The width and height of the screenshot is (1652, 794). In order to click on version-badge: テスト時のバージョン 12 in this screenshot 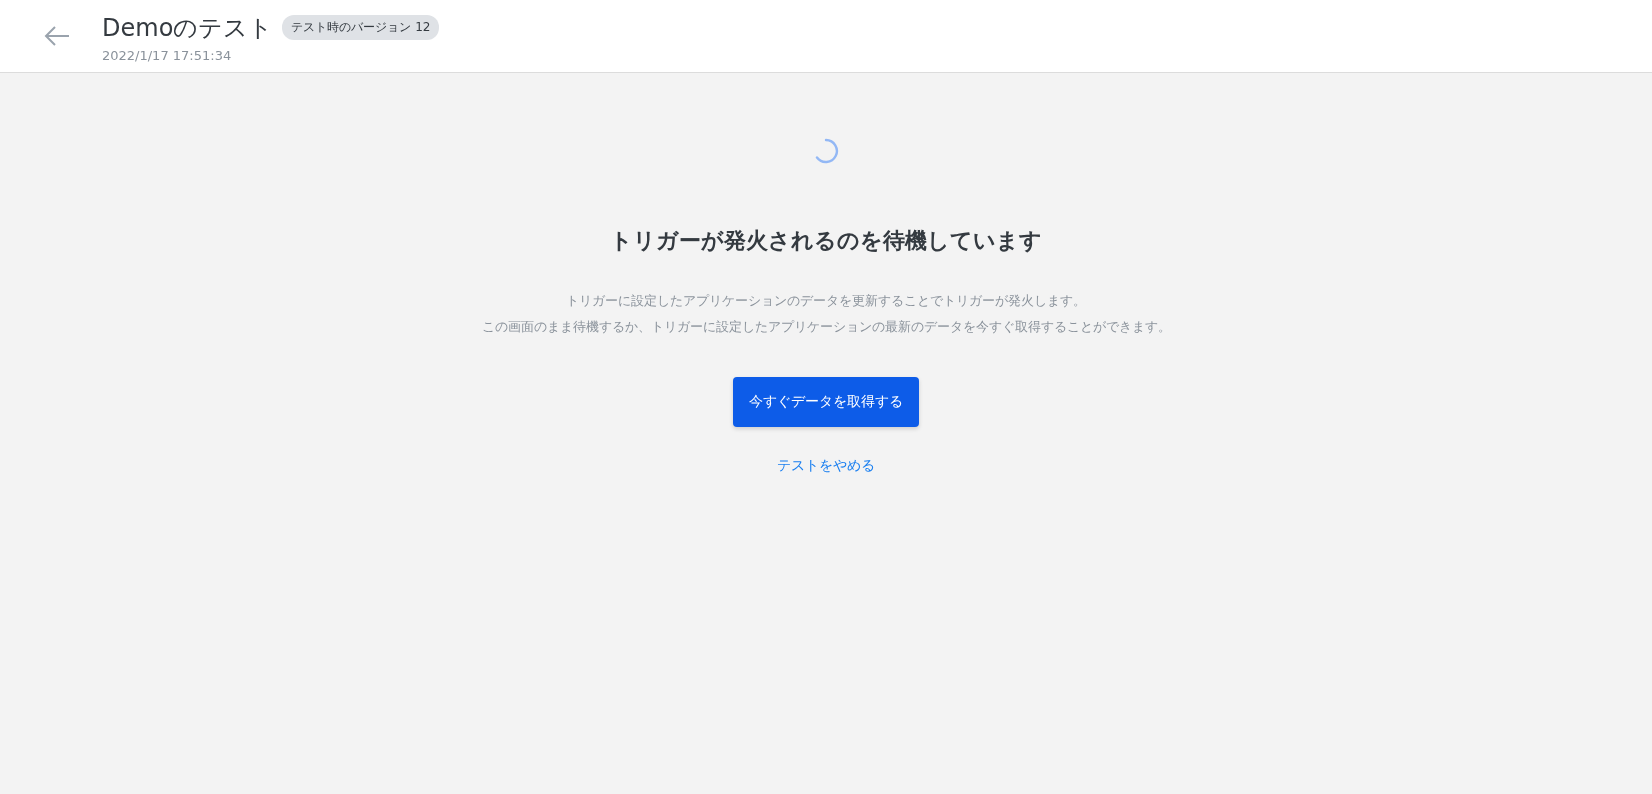, I will do `click(361, 27)`.